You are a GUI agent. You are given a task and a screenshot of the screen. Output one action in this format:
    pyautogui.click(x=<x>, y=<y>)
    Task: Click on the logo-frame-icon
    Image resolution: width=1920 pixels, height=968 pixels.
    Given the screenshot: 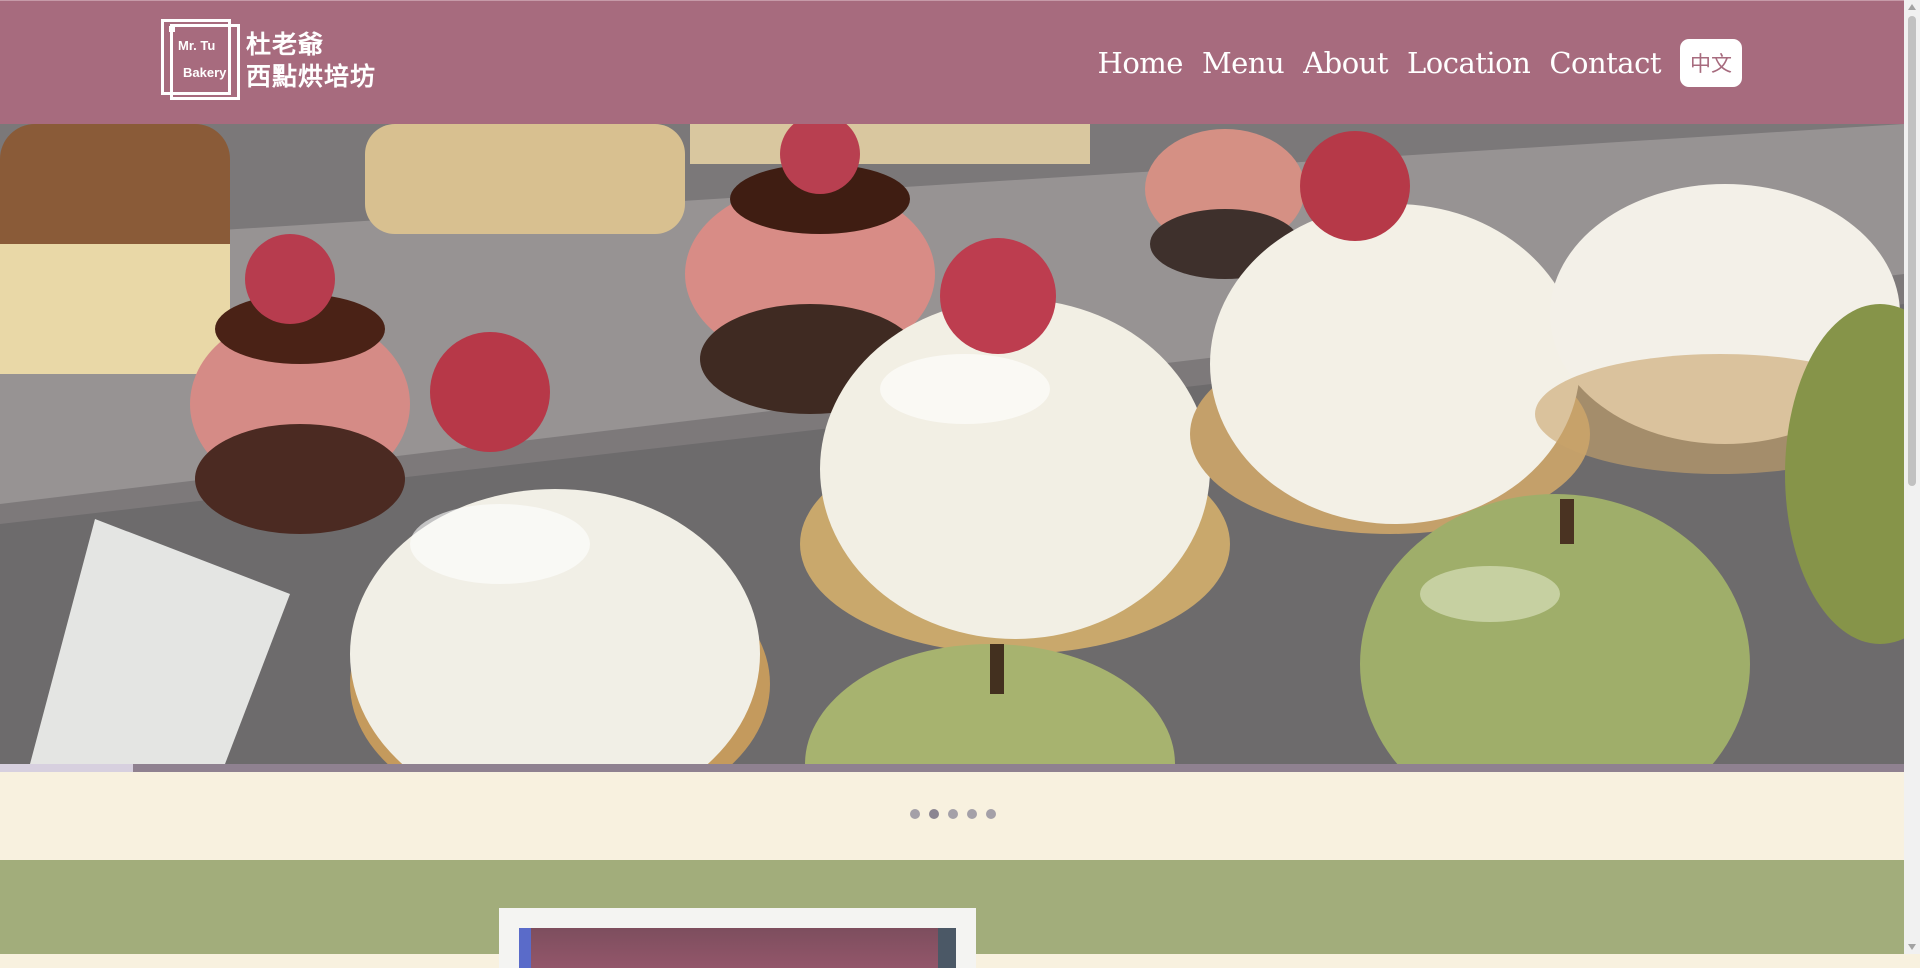 What is the action you would take?
    pyautogui.click(x=205, y=62)
    